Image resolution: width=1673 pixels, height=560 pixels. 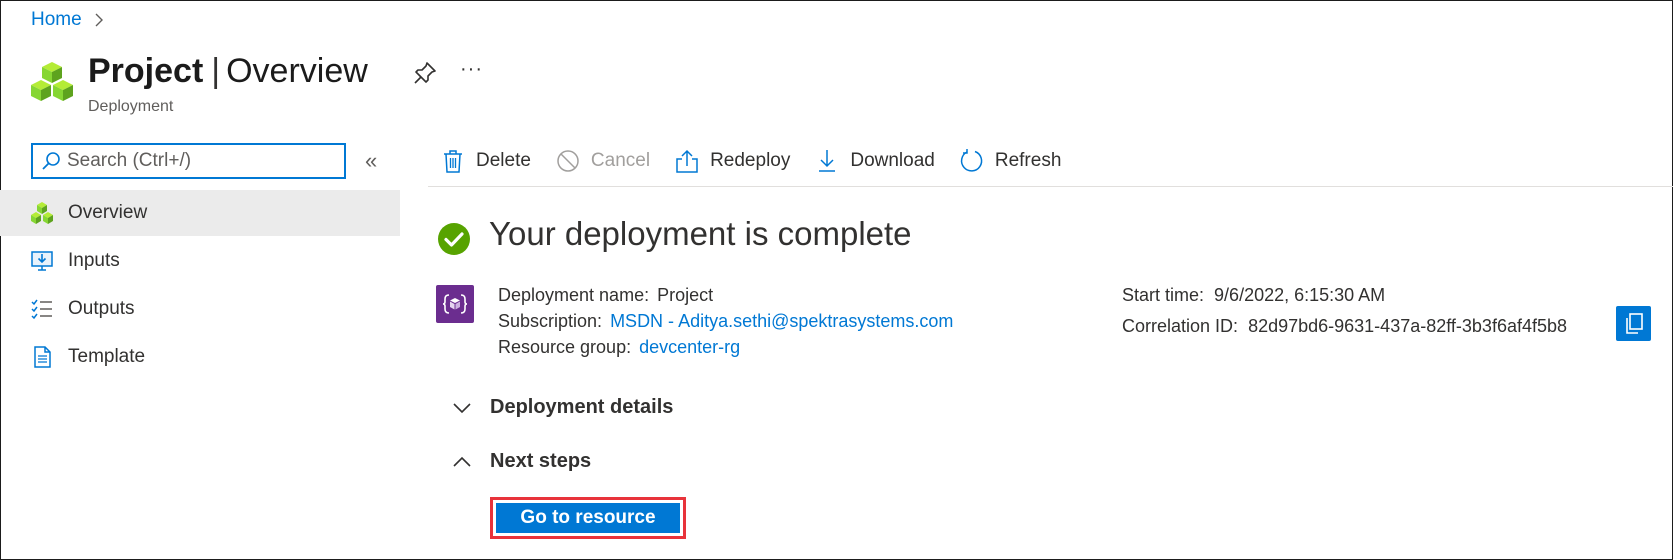 What do you see at coordinates (200, 357) in the screenshot?
I see `sidebar-item-template: Template` at bounding box center [200, 357].